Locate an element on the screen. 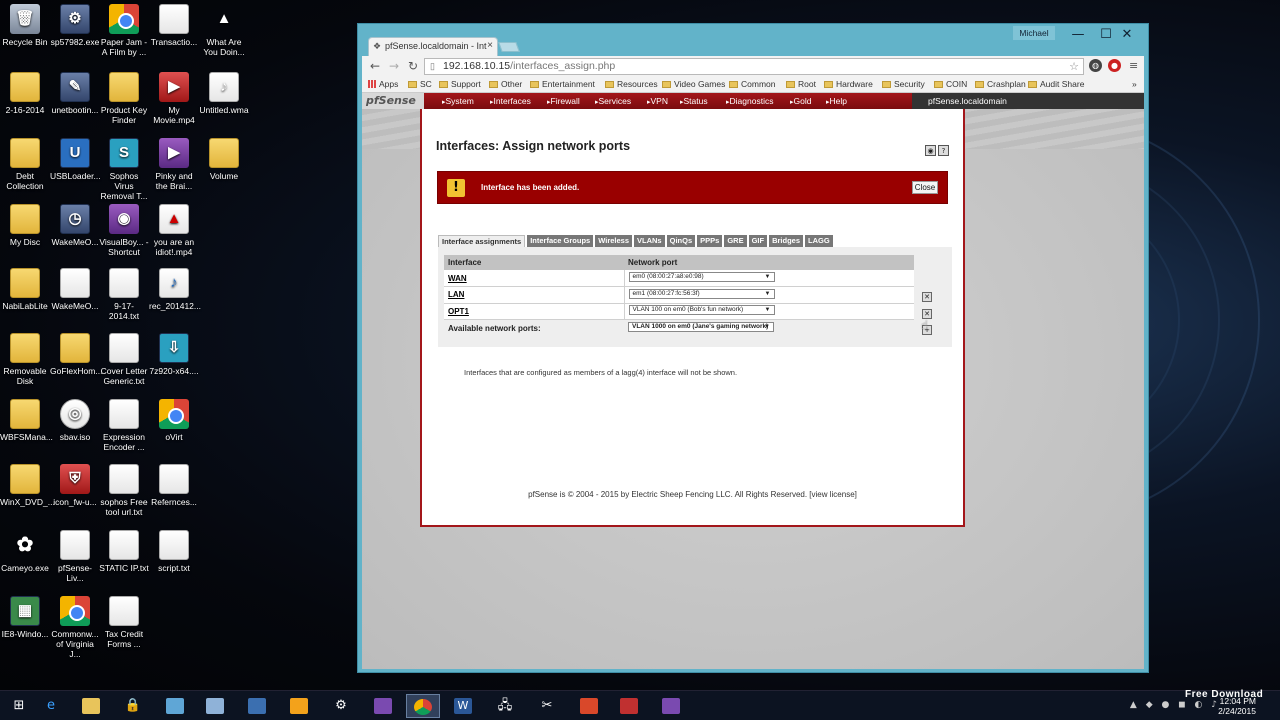 This screenshot has width=1280, height=720. menu-system: System is located at coordinates (458, 101).